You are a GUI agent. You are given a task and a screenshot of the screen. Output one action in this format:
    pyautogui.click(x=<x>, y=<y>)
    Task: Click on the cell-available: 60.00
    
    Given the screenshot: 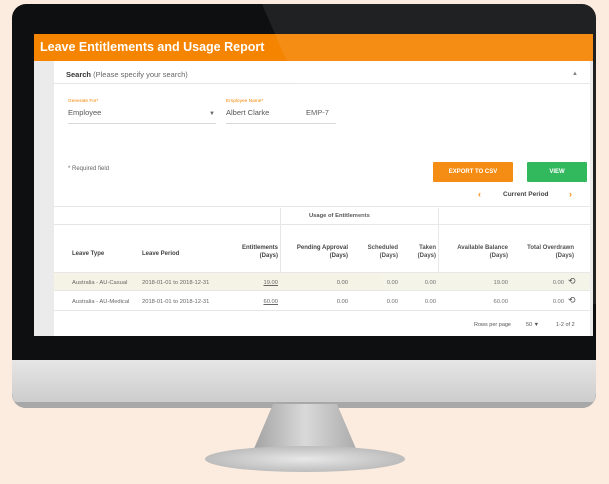 What is the action you would take?
    pyautogui.click(x=500, y=302)
    